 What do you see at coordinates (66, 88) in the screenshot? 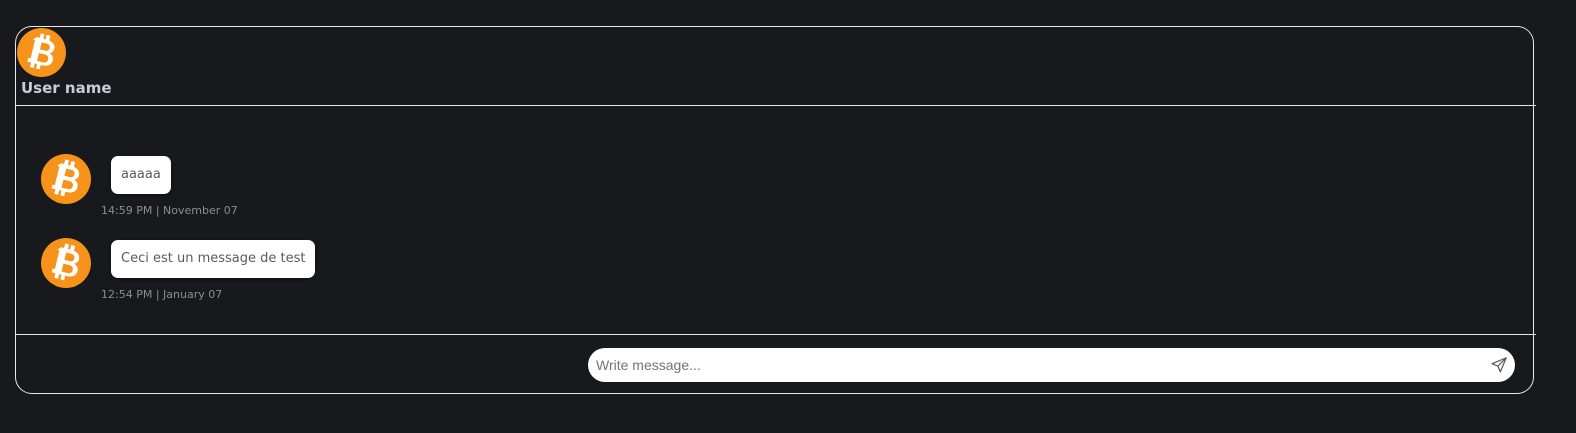
I see `header-user-name: User name` at bounding box center [66, 88].